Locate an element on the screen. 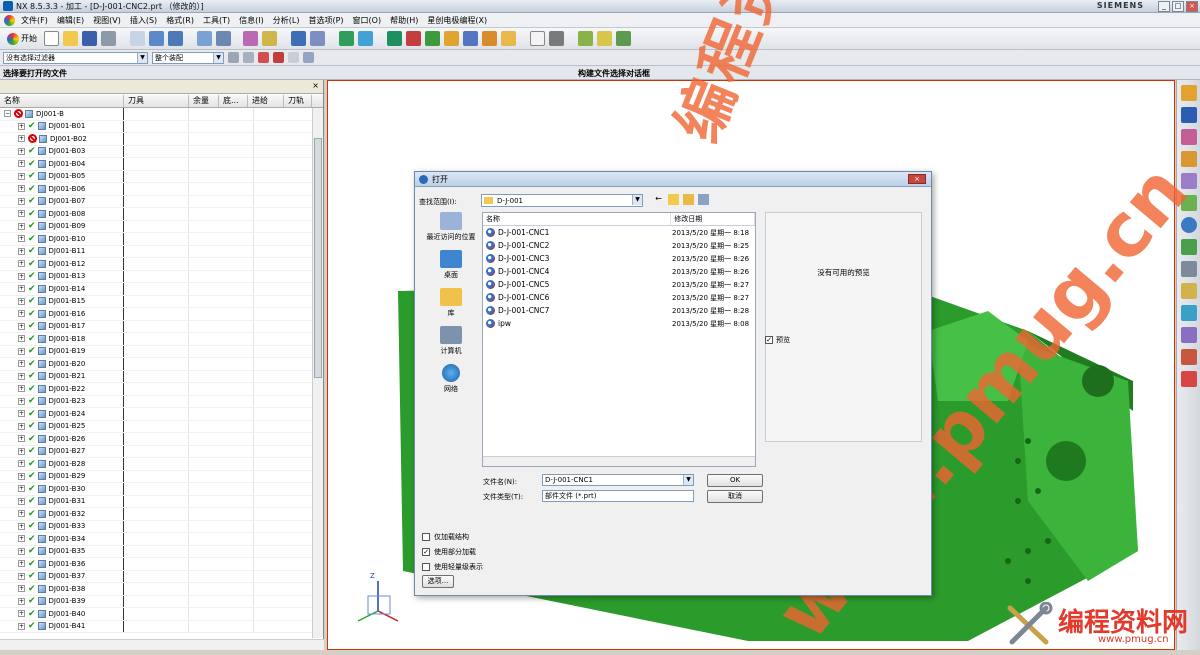 Image resolution: width=1200 pixels, height=655 pixels. option-lightweight: 使用轻量级表示 is located at coordinates (452, 567).